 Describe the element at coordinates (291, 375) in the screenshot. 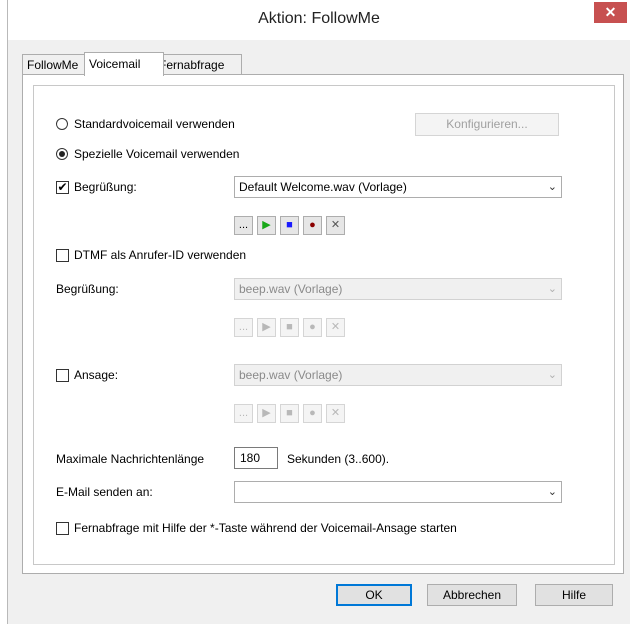

I see `announcement-select-value: beep.wav (Vorlage)` at that location.